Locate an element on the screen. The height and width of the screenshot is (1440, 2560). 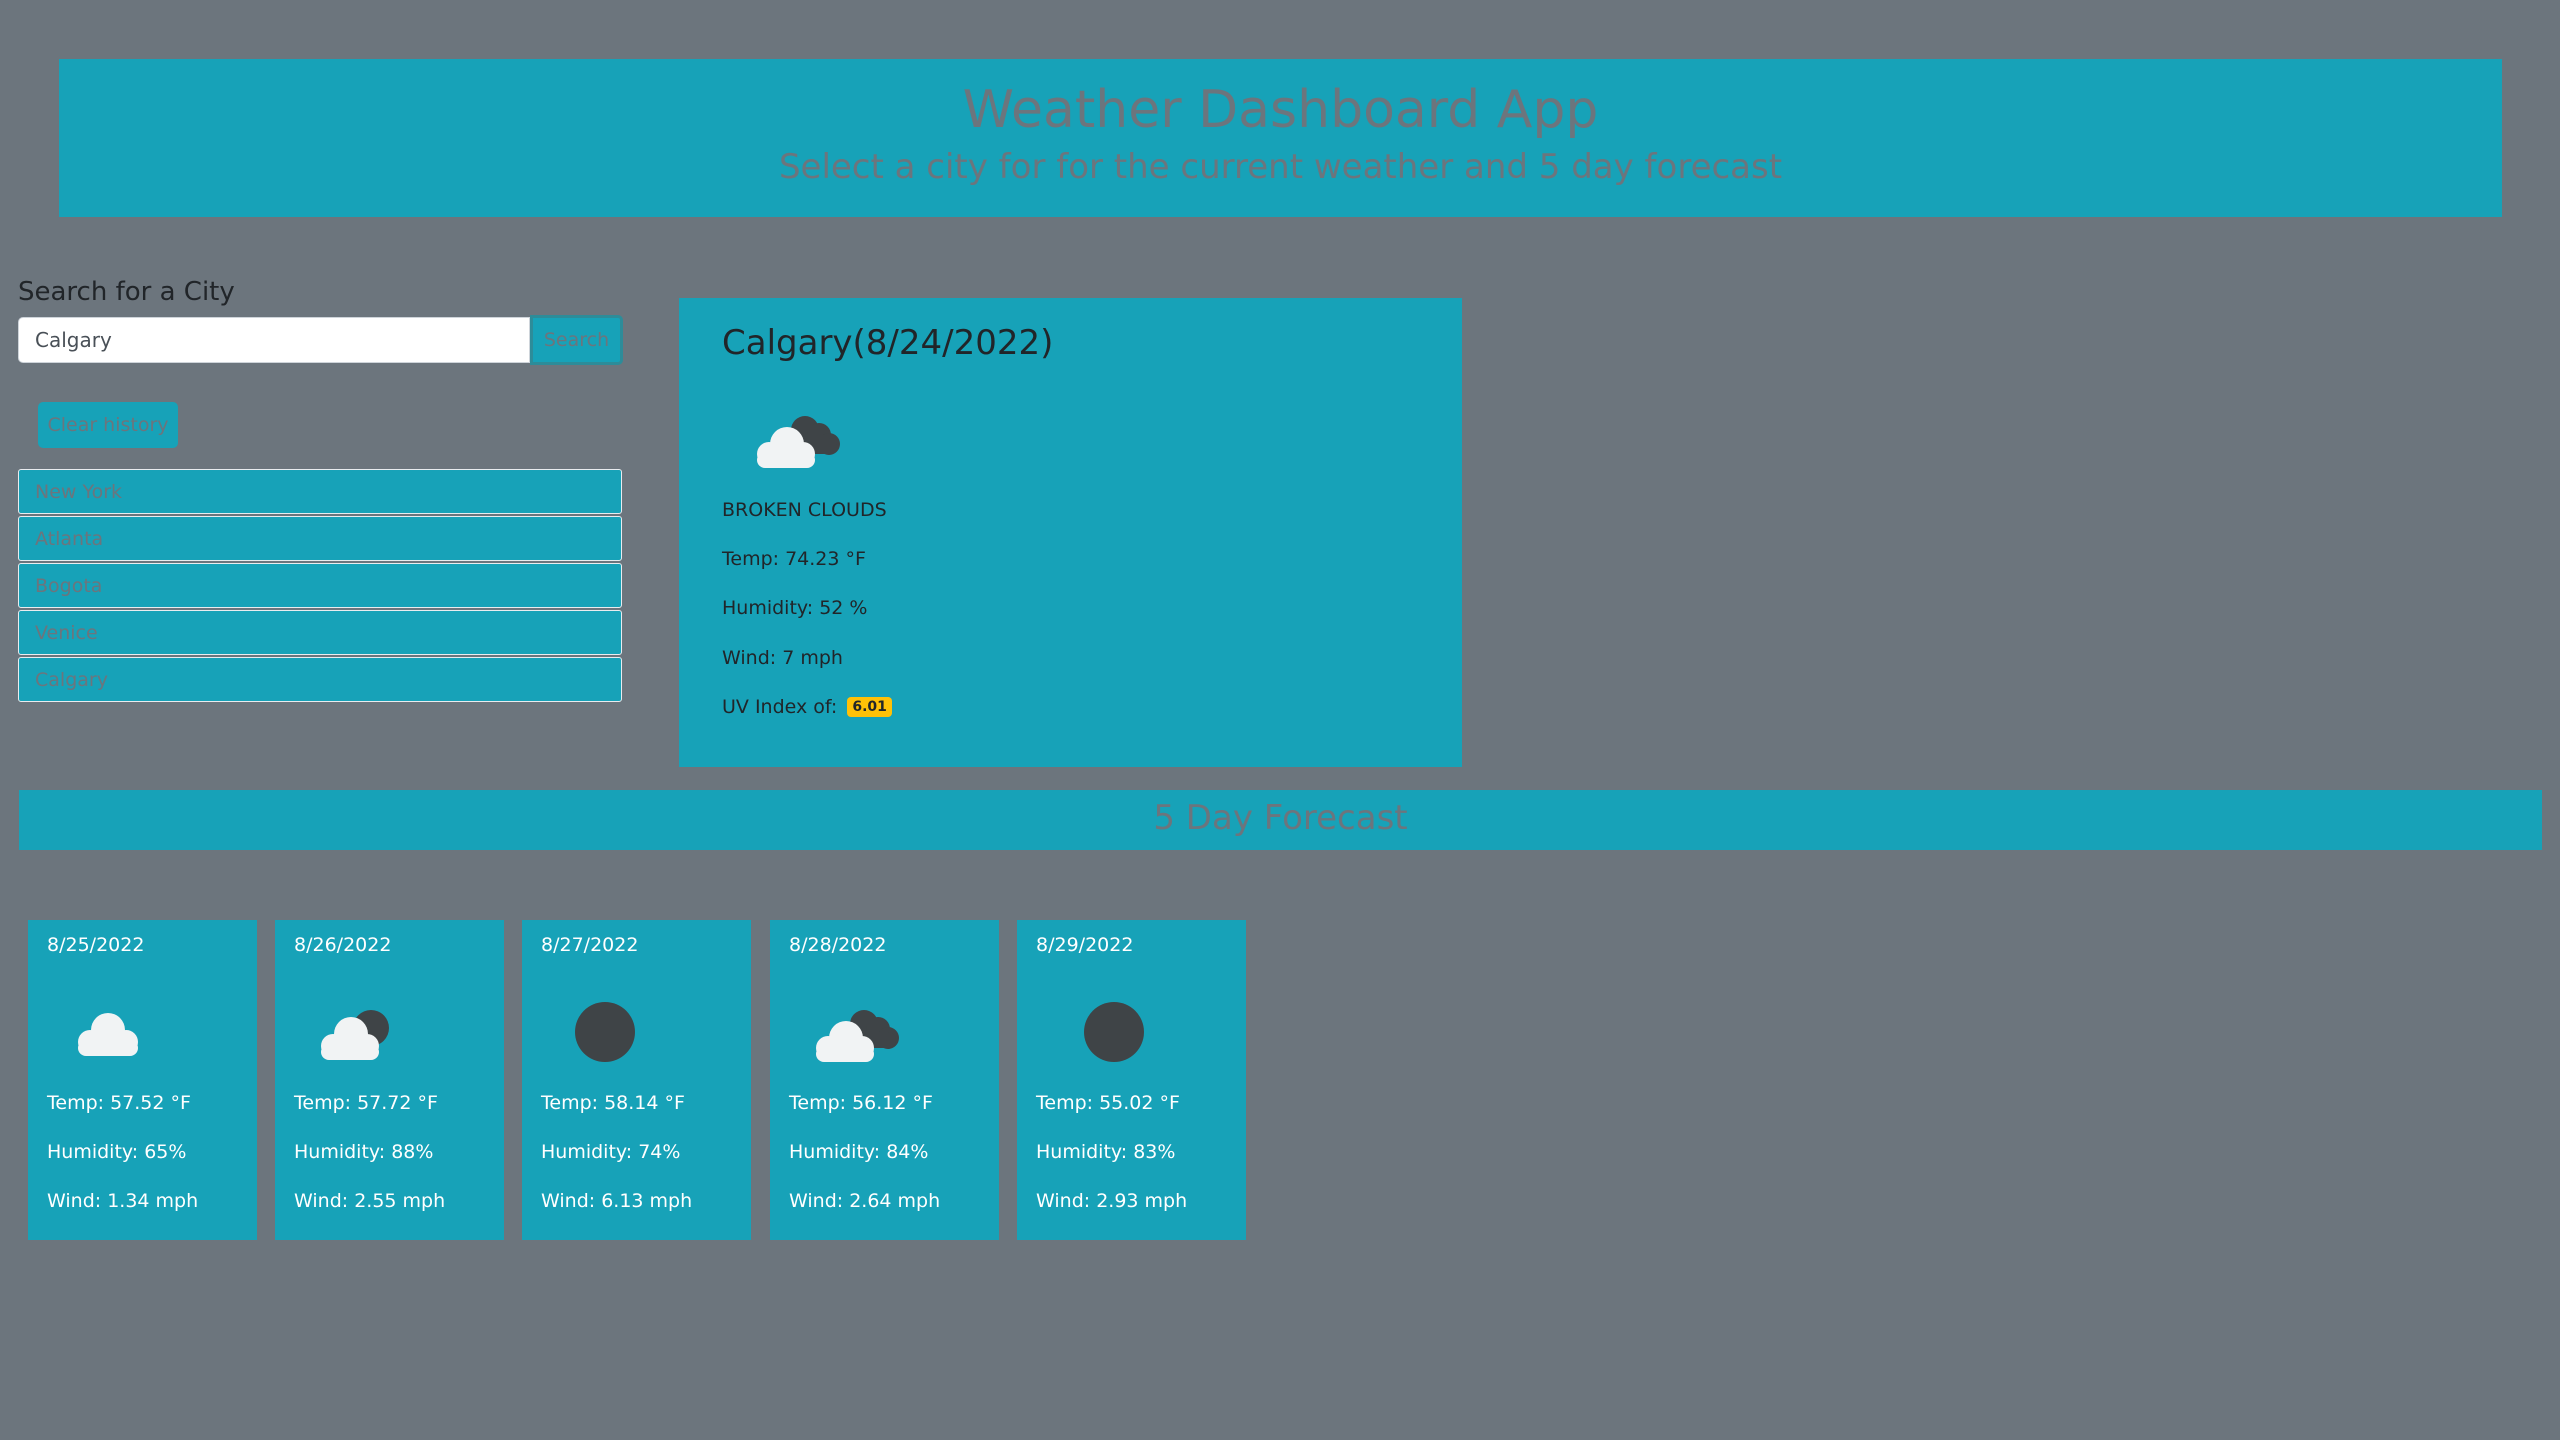
history-item-venice: Venice is located at coordinates (320, 632).